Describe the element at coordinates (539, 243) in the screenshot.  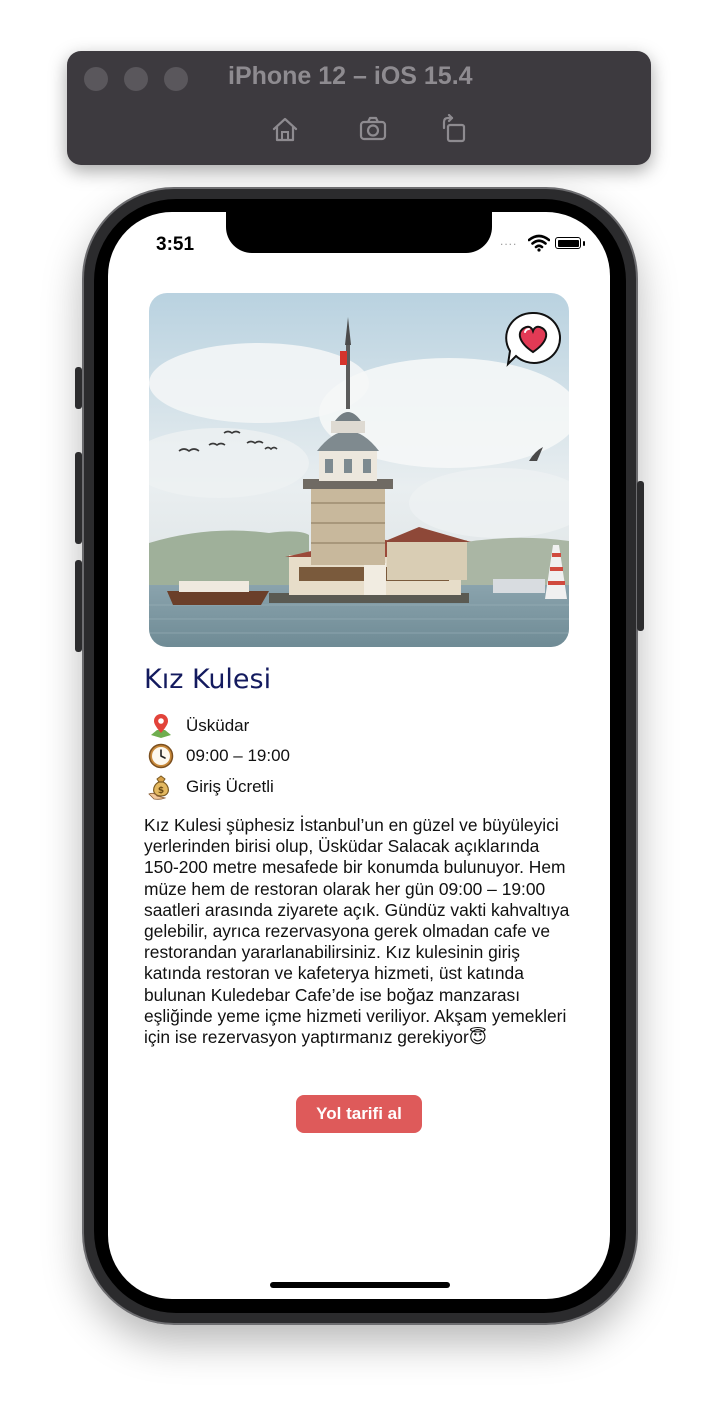
I see `wifi-icon` at that location.